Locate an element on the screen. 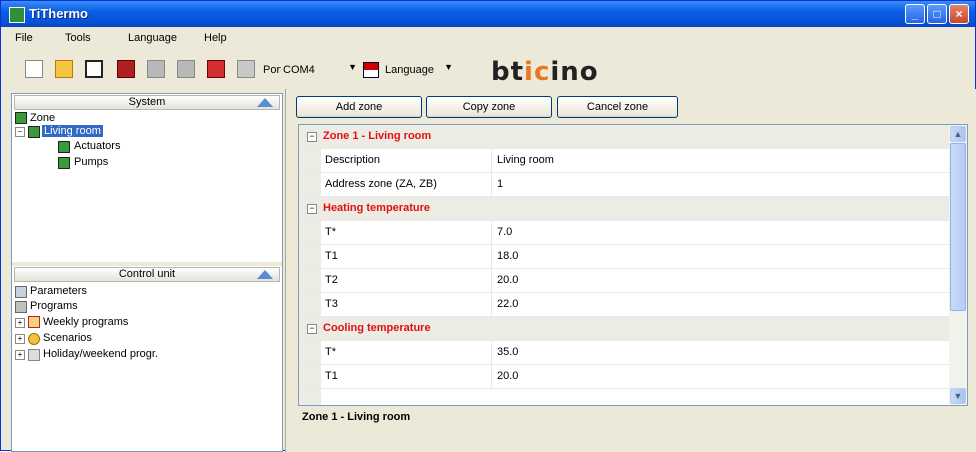 The width and height of the screenshot is (976, 452). property-row-cooling-tstar: T* 35.0 is located at coordinates (624, 353).